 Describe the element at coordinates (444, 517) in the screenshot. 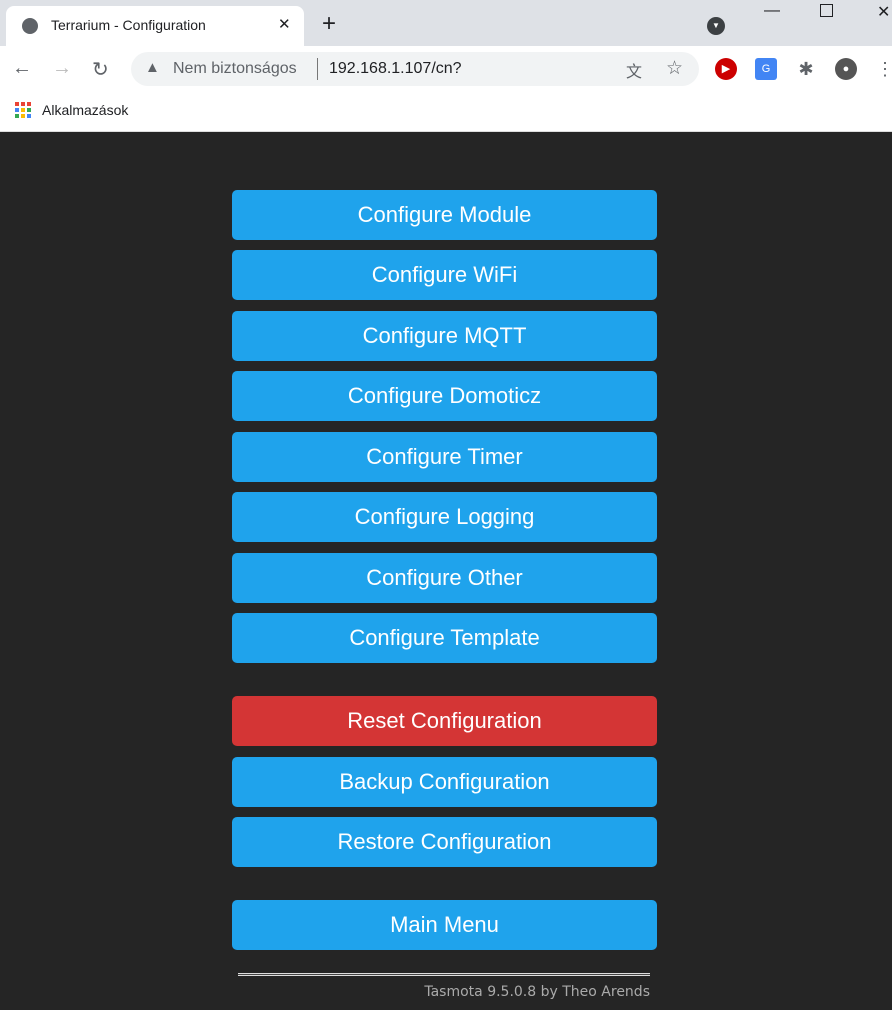

I see `configure-logging-button: Configure Logging` at that location.